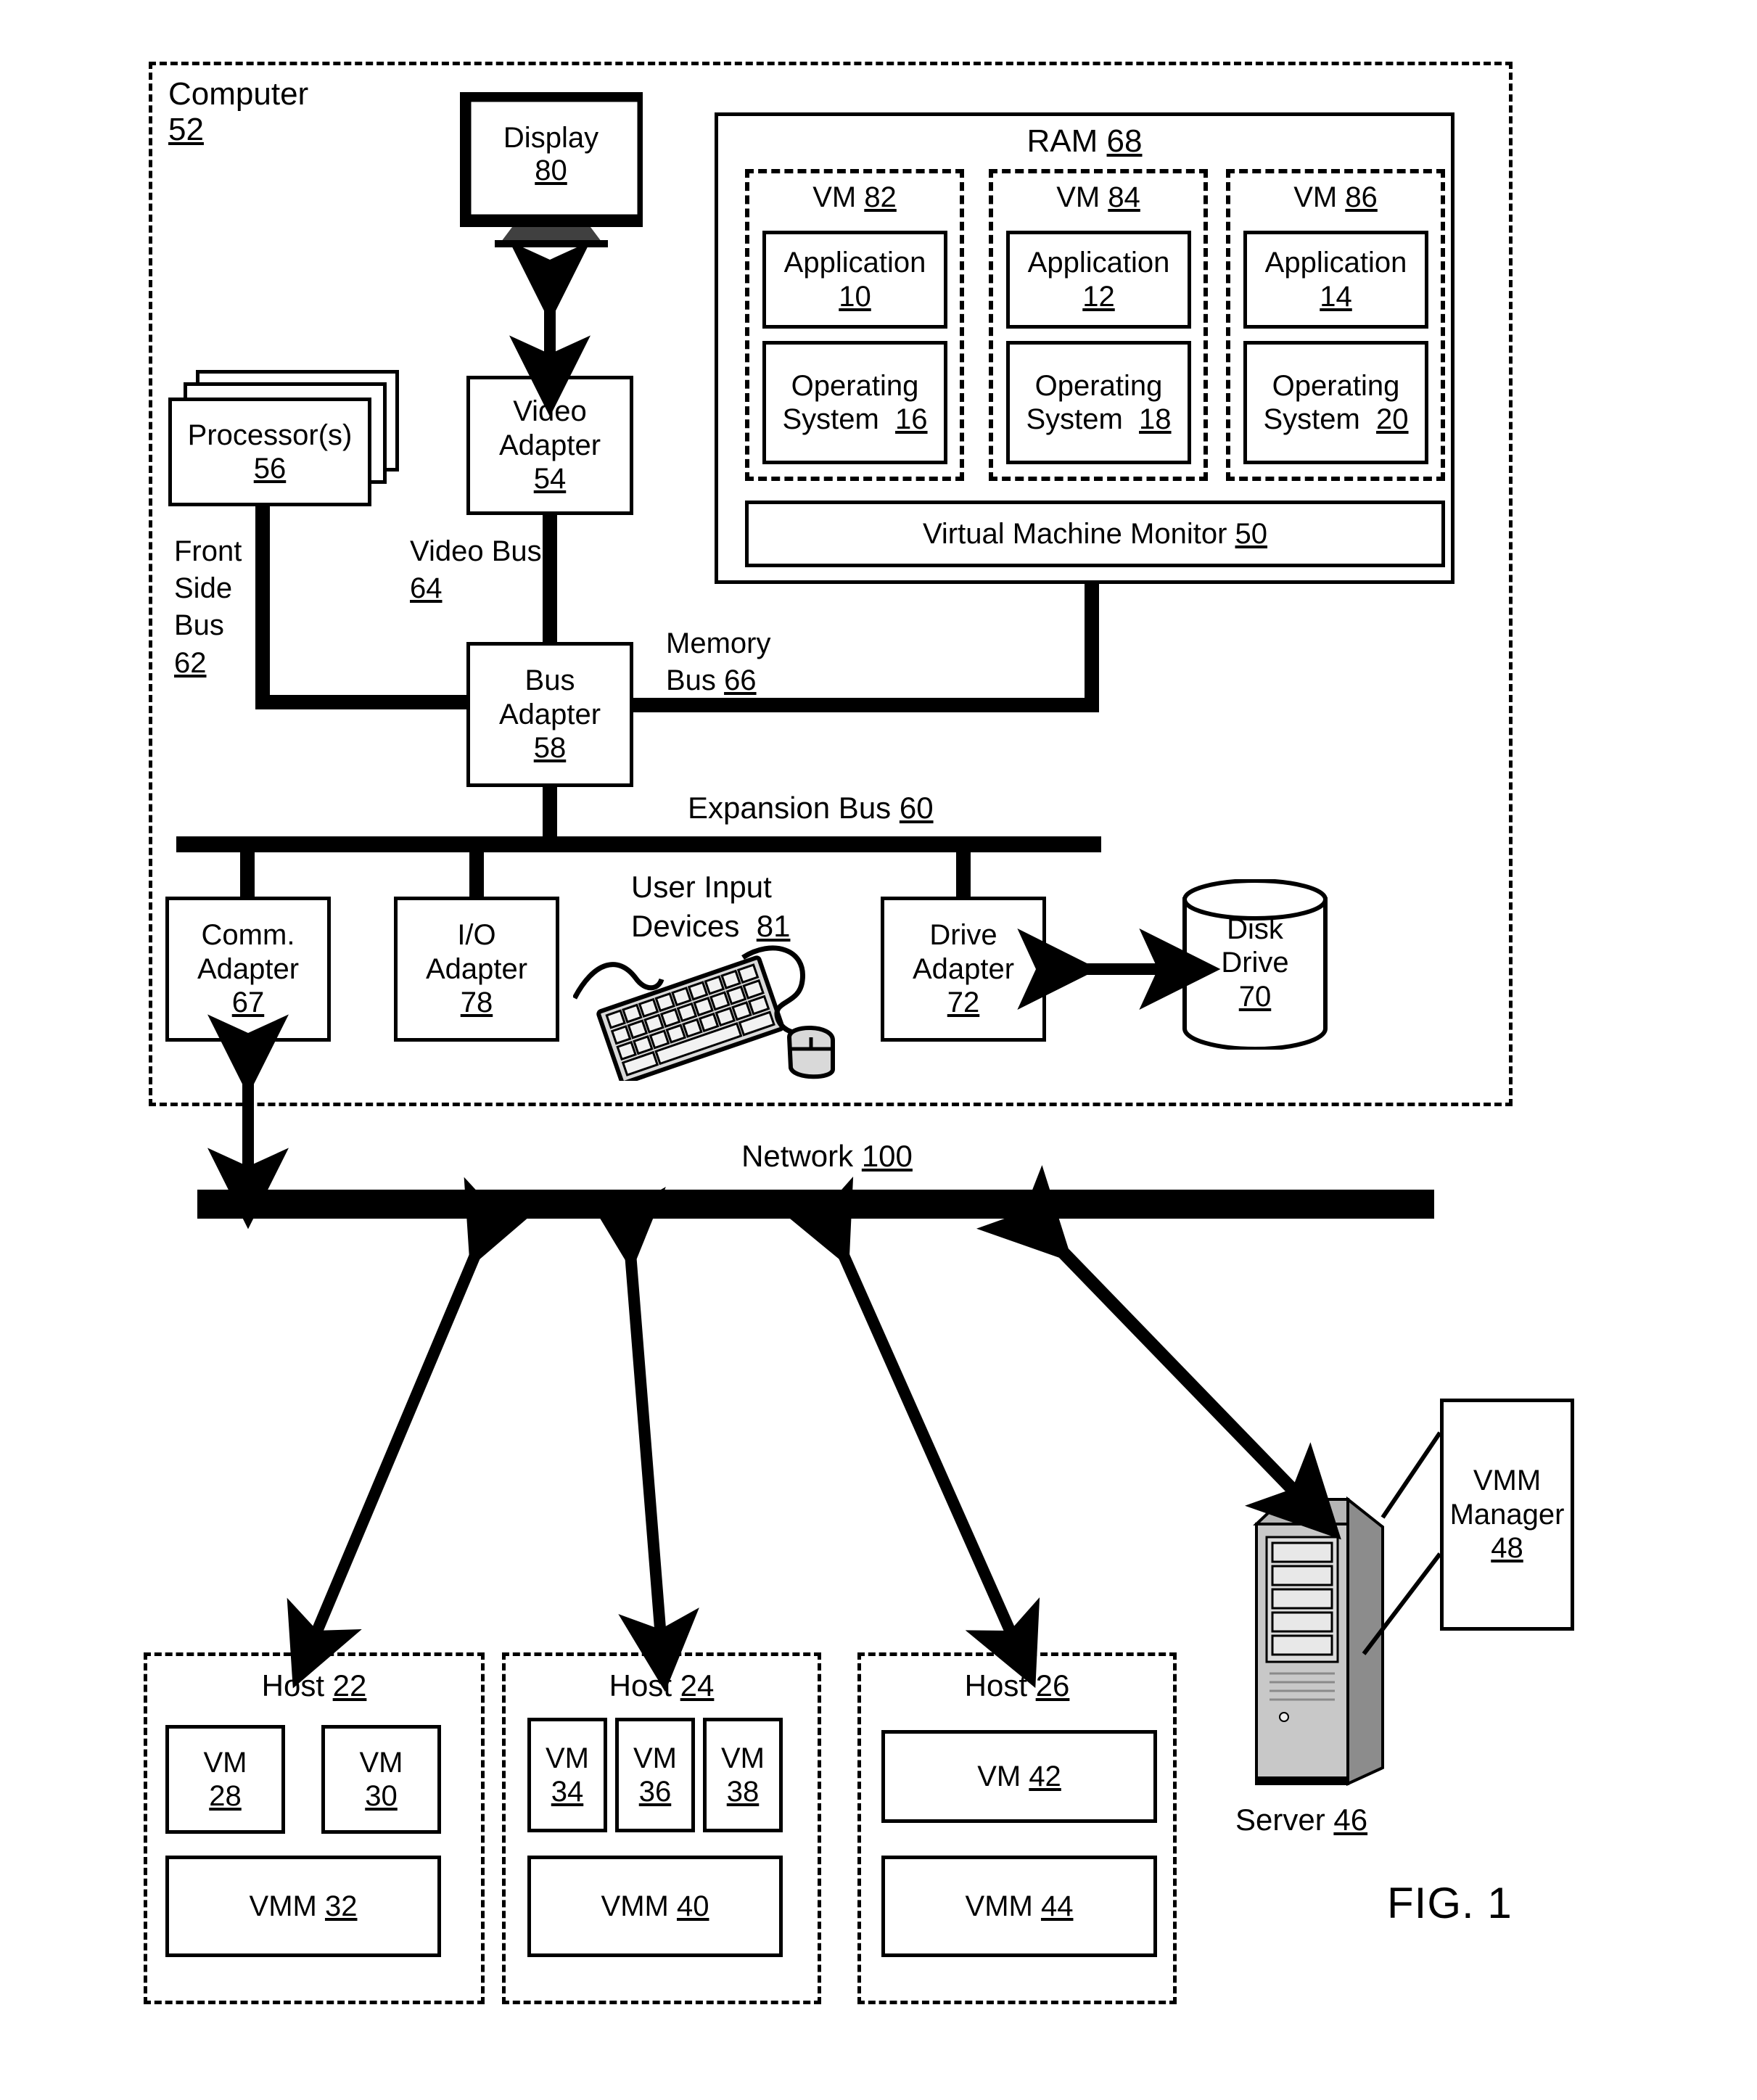 The width and height of the screenshot is (1757, 2100). I want to click on host-1-vm-0: VM 34, so click(567, 1775).